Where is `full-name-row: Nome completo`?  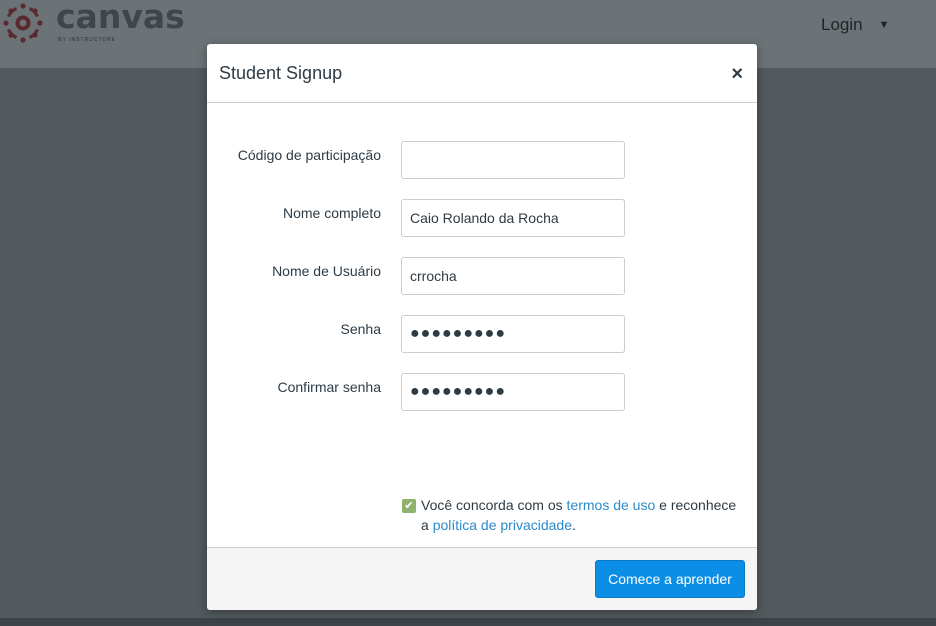 full-name-row: Nome completo is located at coordinates (482, 218).